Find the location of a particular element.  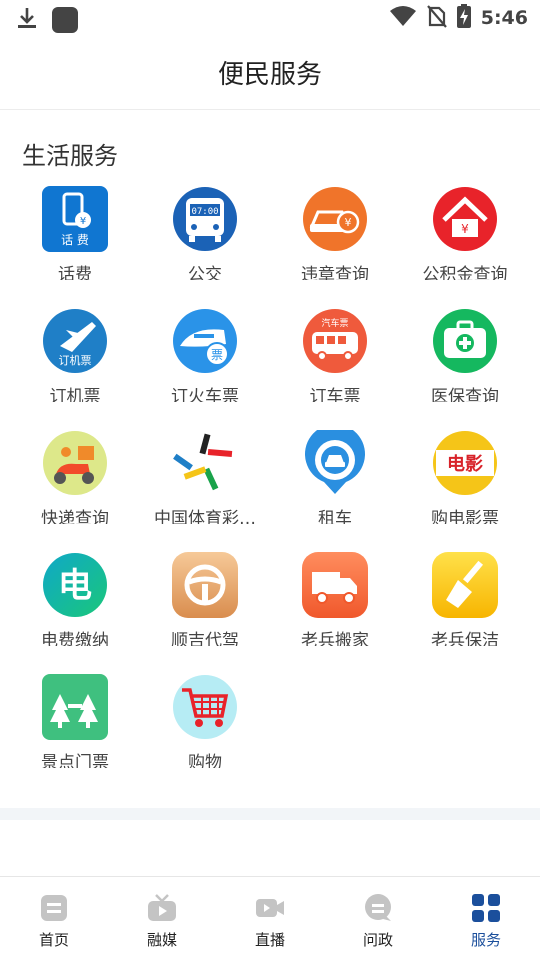

bus-icon: 07:00 is located at coordinates (205, 219).